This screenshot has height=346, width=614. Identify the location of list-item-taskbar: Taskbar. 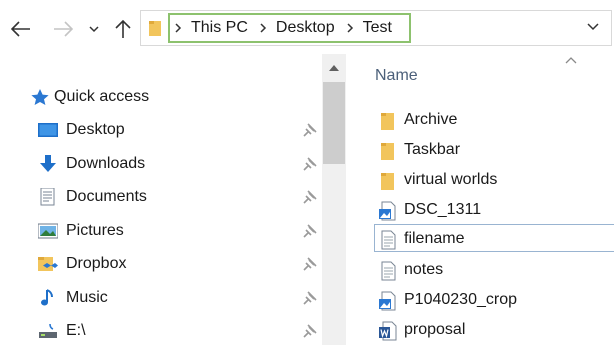
(494, 150).